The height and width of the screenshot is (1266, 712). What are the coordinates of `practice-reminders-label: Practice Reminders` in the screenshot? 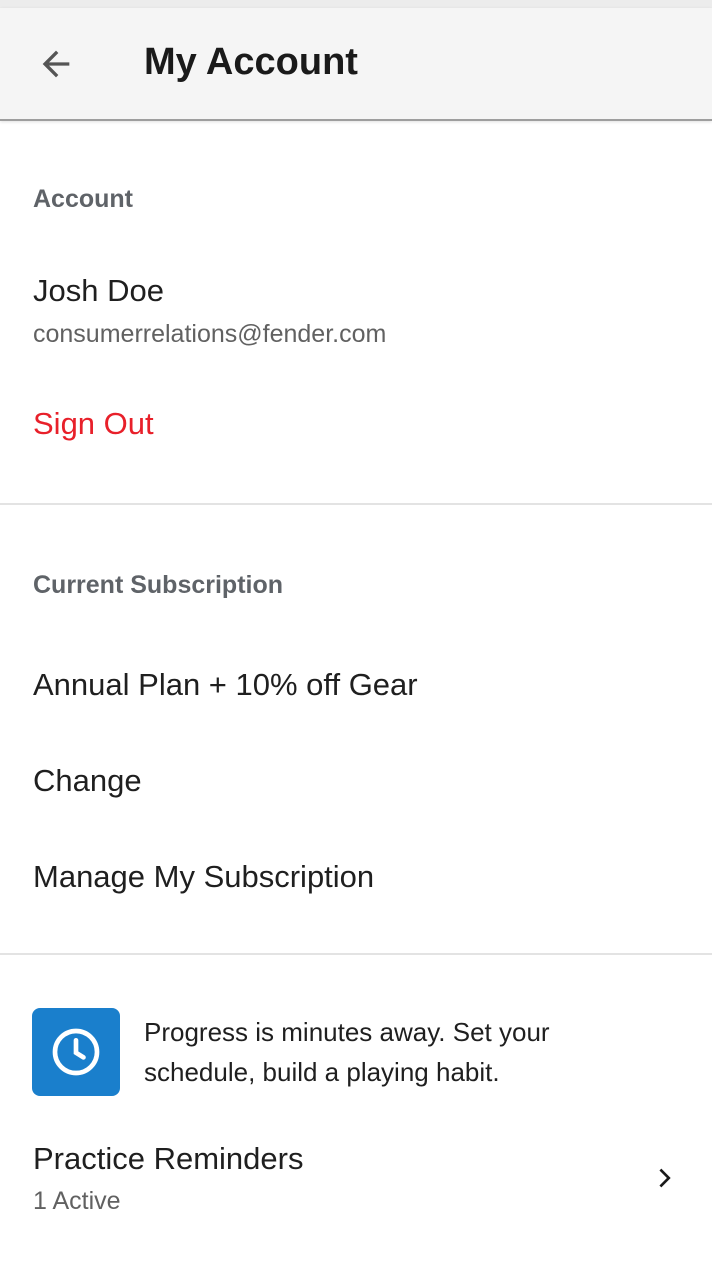 It's located at (168, 1158).